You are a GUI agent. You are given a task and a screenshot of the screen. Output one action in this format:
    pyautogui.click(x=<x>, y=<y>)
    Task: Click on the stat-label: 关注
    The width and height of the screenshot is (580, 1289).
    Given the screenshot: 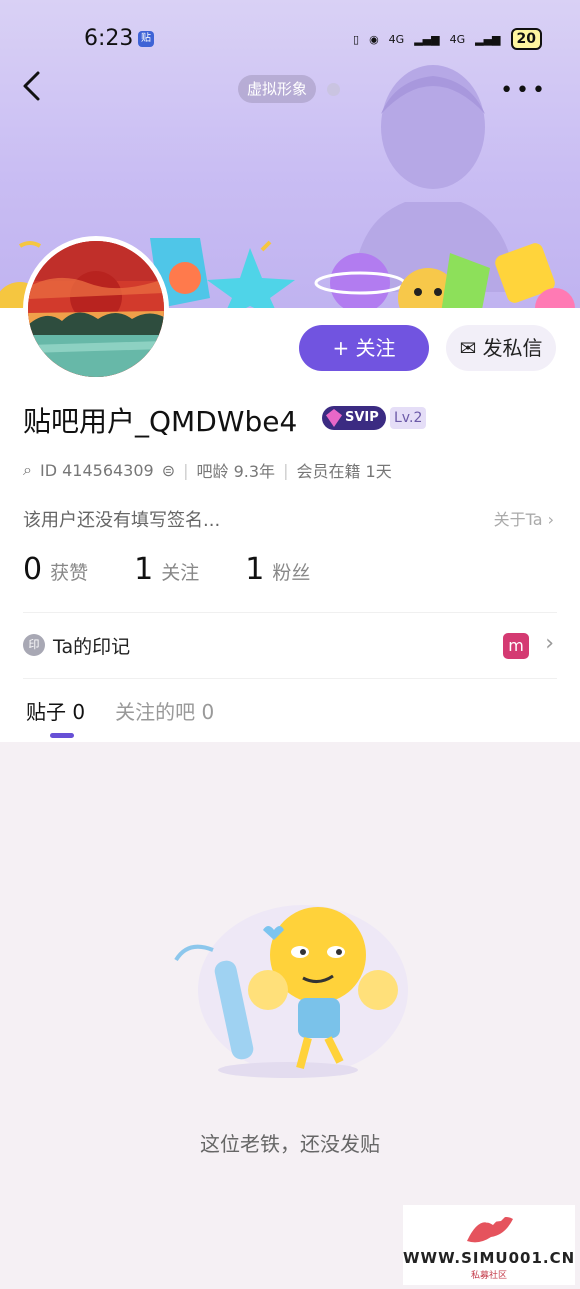 What is the action you would take?
    pyautogui.click(x=180, y=573)
    